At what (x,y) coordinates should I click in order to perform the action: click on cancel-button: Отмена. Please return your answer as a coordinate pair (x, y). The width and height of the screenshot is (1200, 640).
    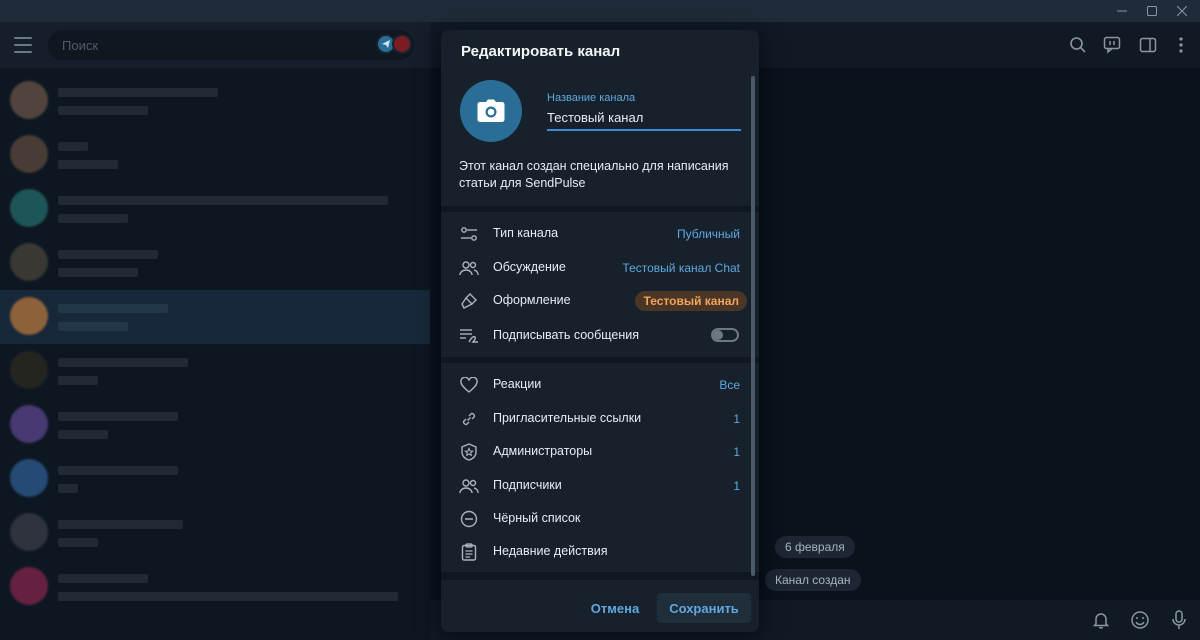
    Looking at the image, I should click on (615, 608).